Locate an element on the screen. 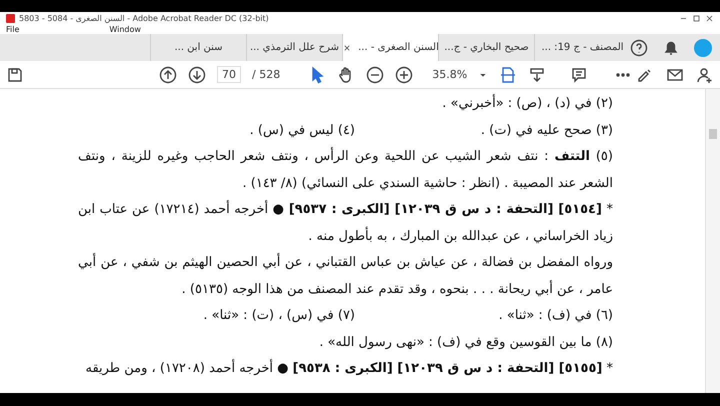  save-icon is located at coordinates (15, 75).